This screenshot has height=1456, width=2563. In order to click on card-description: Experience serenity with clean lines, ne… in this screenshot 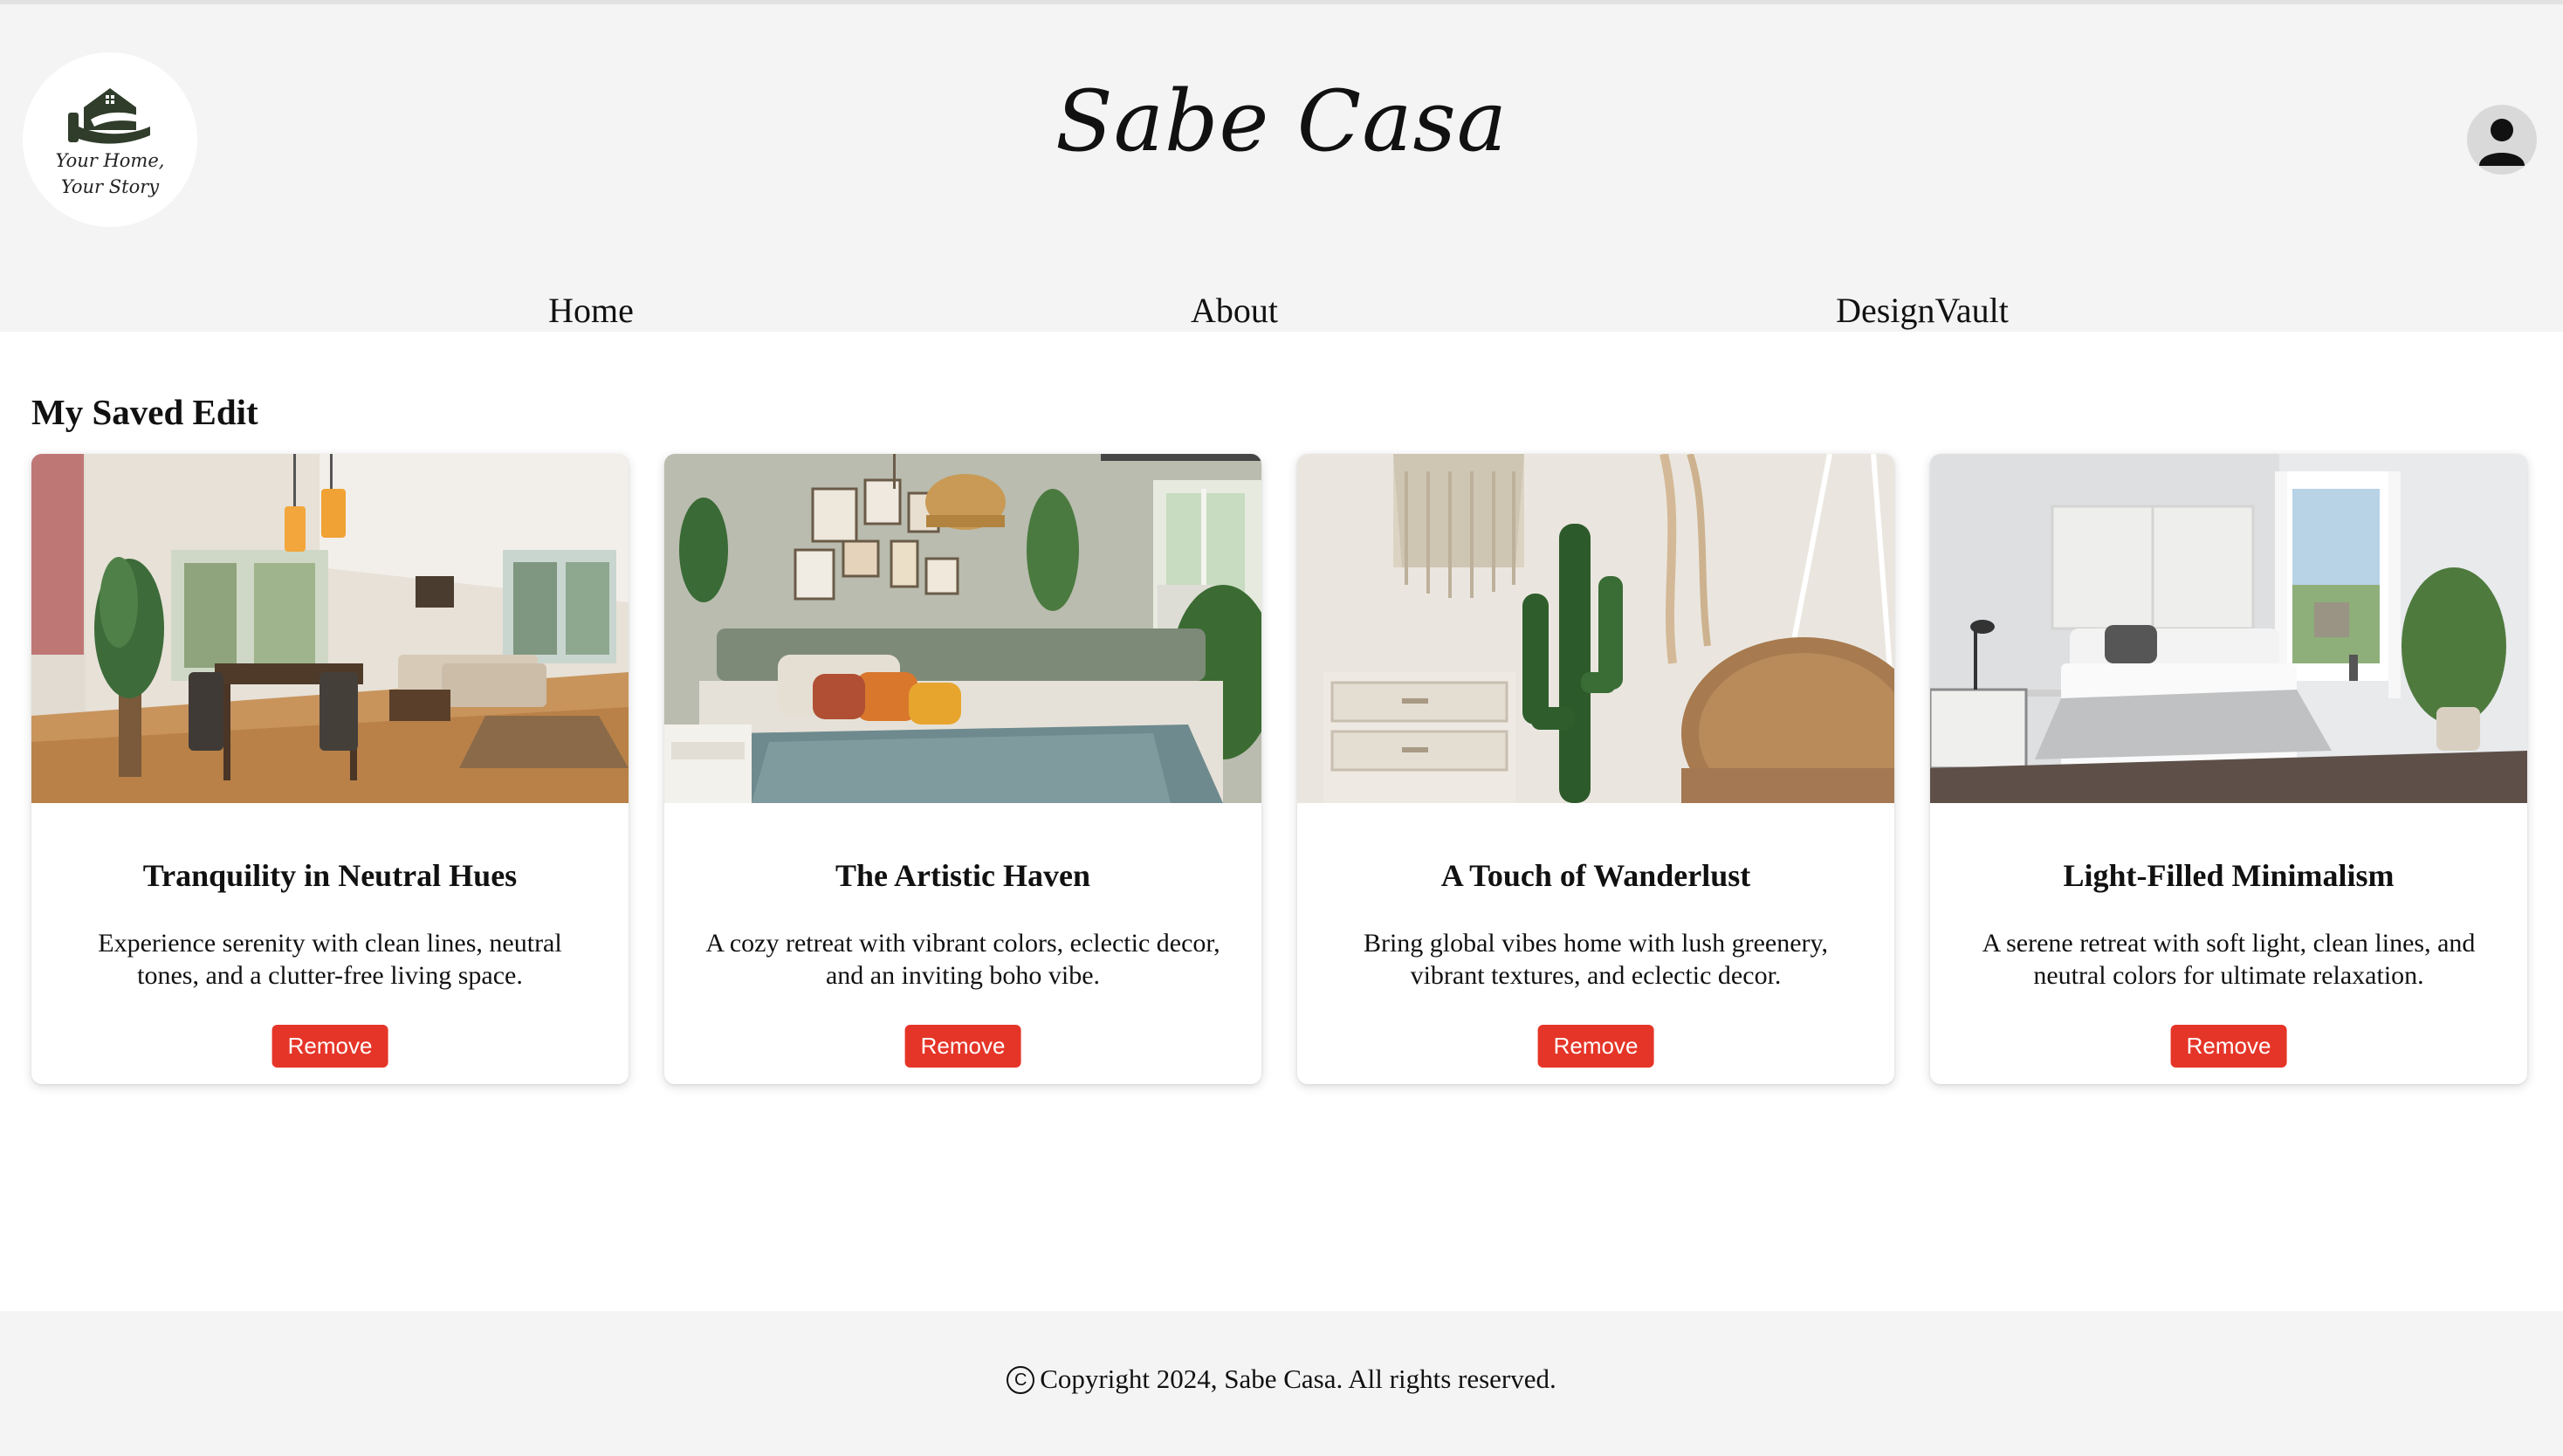, I will do `click(330, 959)`.